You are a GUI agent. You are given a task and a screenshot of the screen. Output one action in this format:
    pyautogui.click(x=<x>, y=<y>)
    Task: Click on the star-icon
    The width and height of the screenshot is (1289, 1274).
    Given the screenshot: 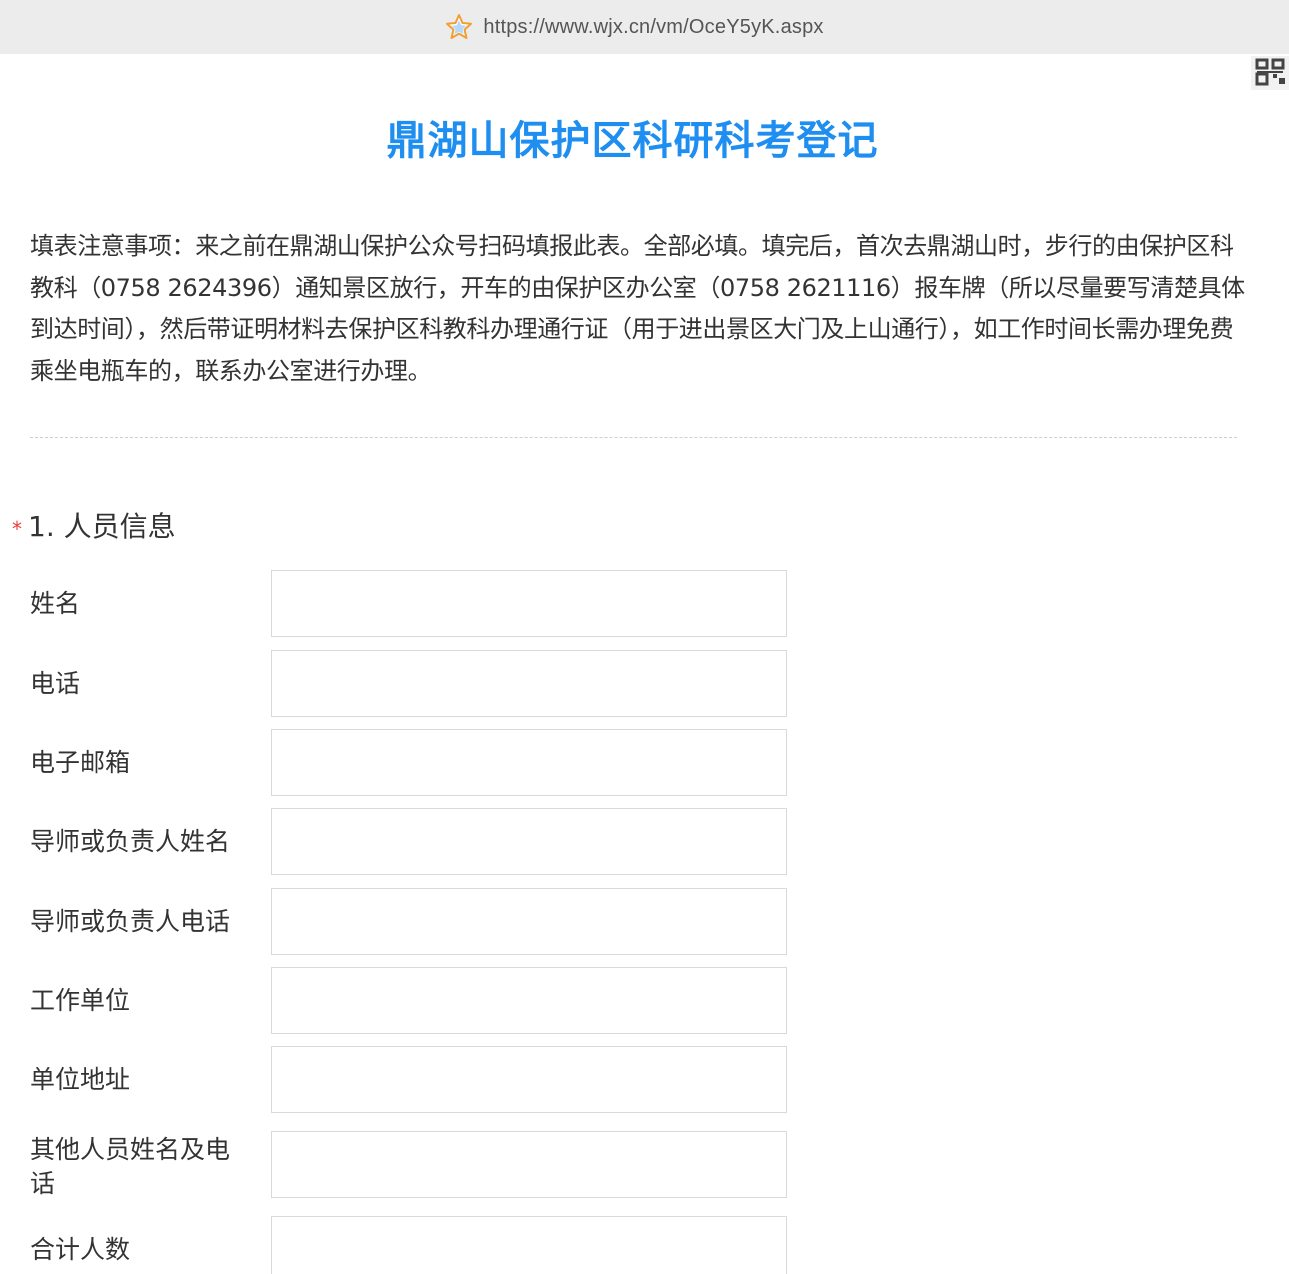 What is the action you would take?
    pyautogui.click(x=459, y=27)
    